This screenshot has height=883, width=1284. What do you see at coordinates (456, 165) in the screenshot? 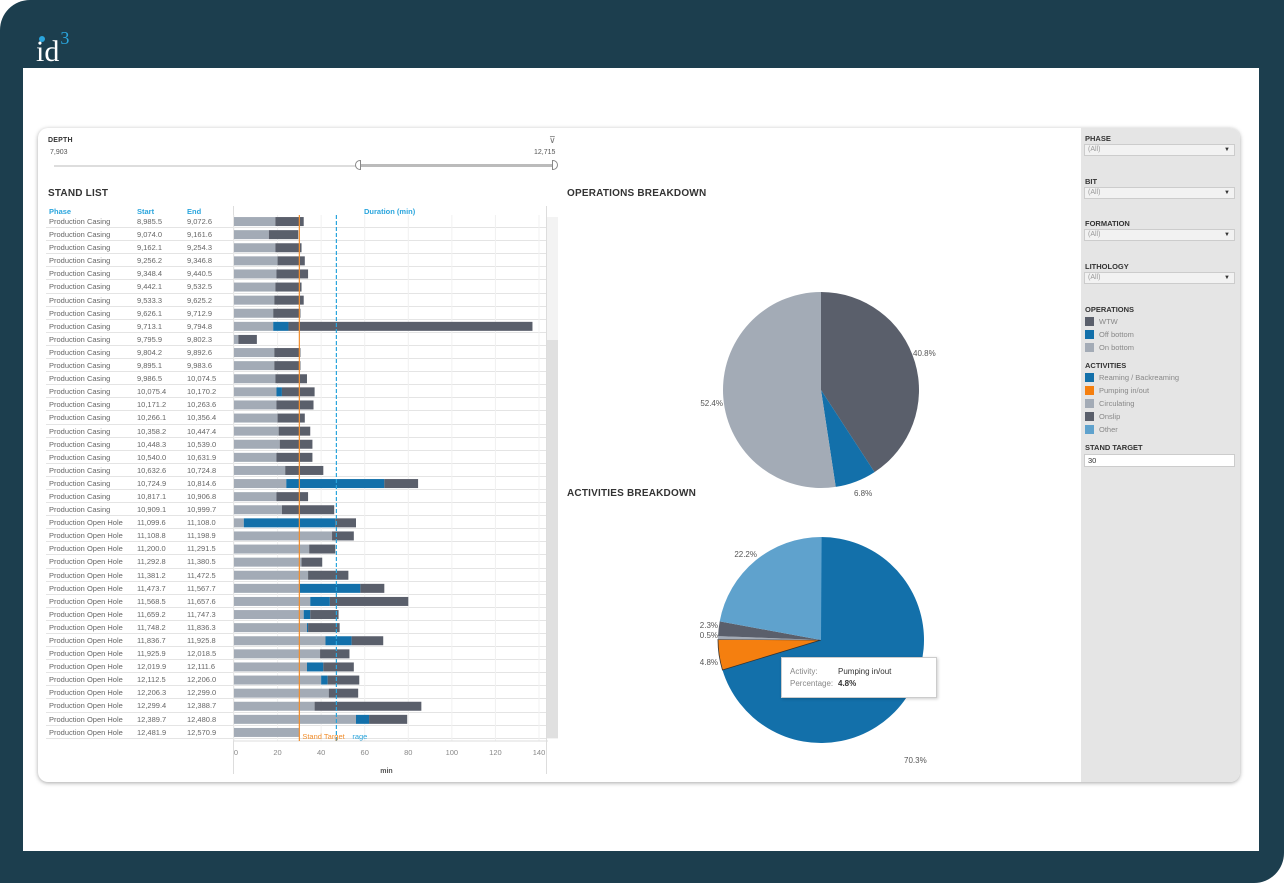
I see `depth-slider-range` at bounding box center [456, 165].